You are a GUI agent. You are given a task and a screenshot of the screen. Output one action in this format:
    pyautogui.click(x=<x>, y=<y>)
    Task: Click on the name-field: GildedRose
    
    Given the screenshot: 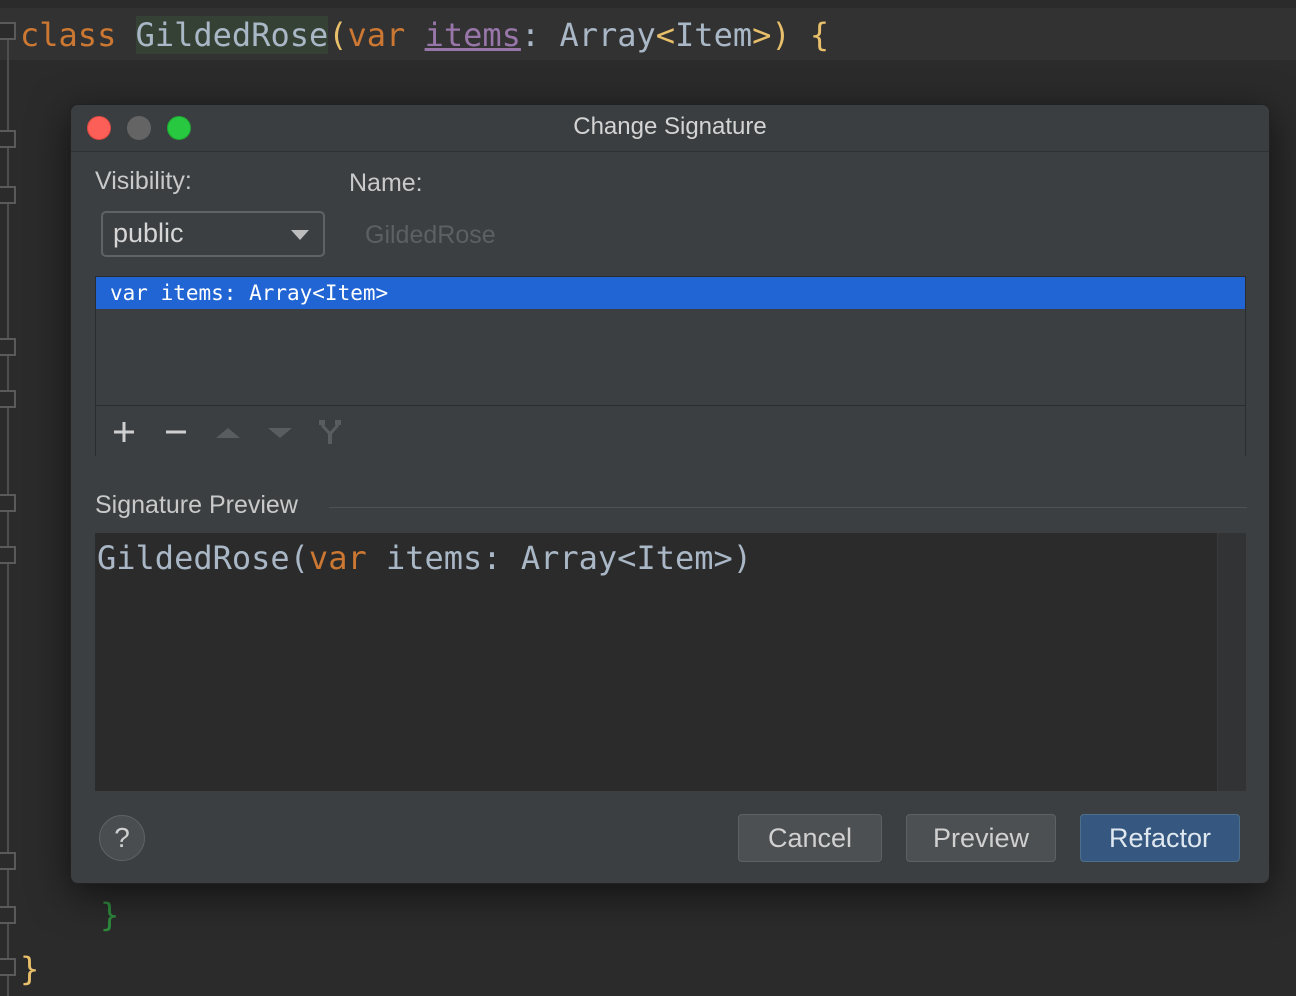 What is the action you would take?
    pyautogui.click(x=430, y=235)
    